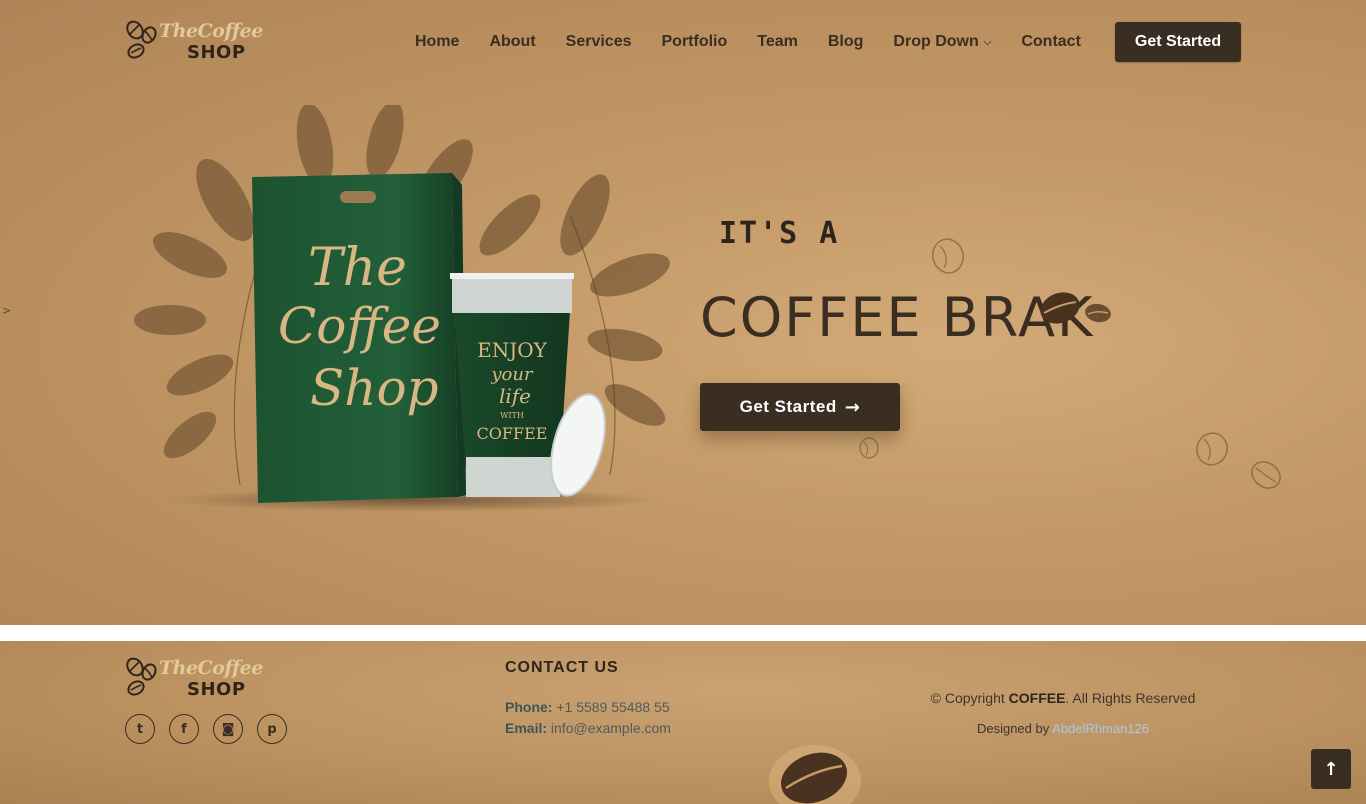 The width and height of the screenshot is (1366, 804). I want to click on nav-services: Services, so click(599, 42).